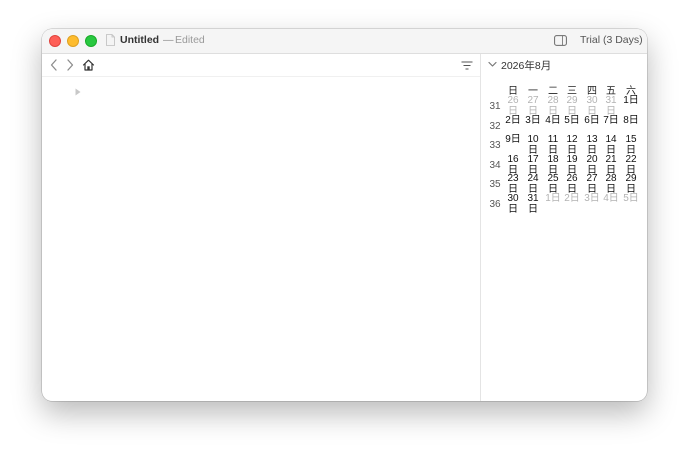 The width and height of the screenshot is (690, 458). I want to click on filter-lines-icon, so click(467, 65).